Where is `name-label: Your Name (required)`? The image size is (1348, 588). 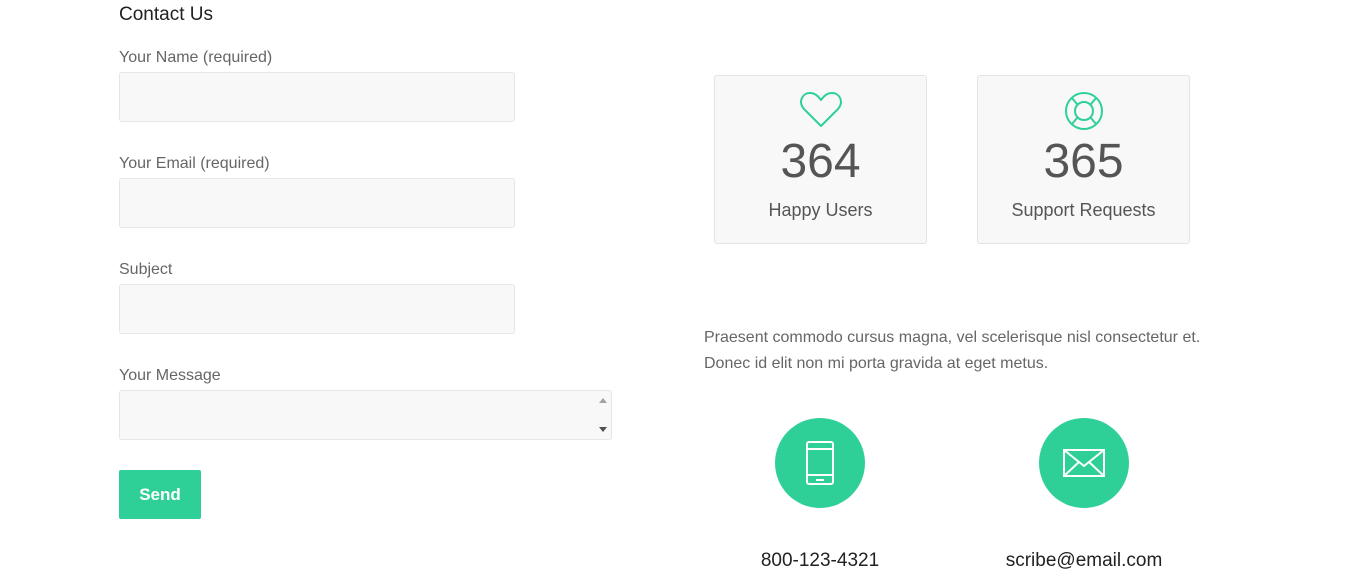
name-label: Your Name (required) is located at coordinates (196, 57).